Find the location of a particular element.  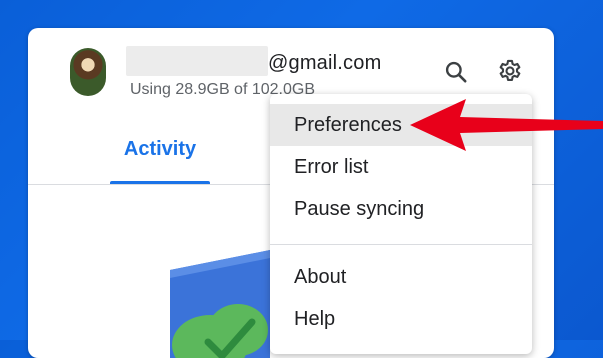

tab-activity: Activity is located at coordinates (160, 160).